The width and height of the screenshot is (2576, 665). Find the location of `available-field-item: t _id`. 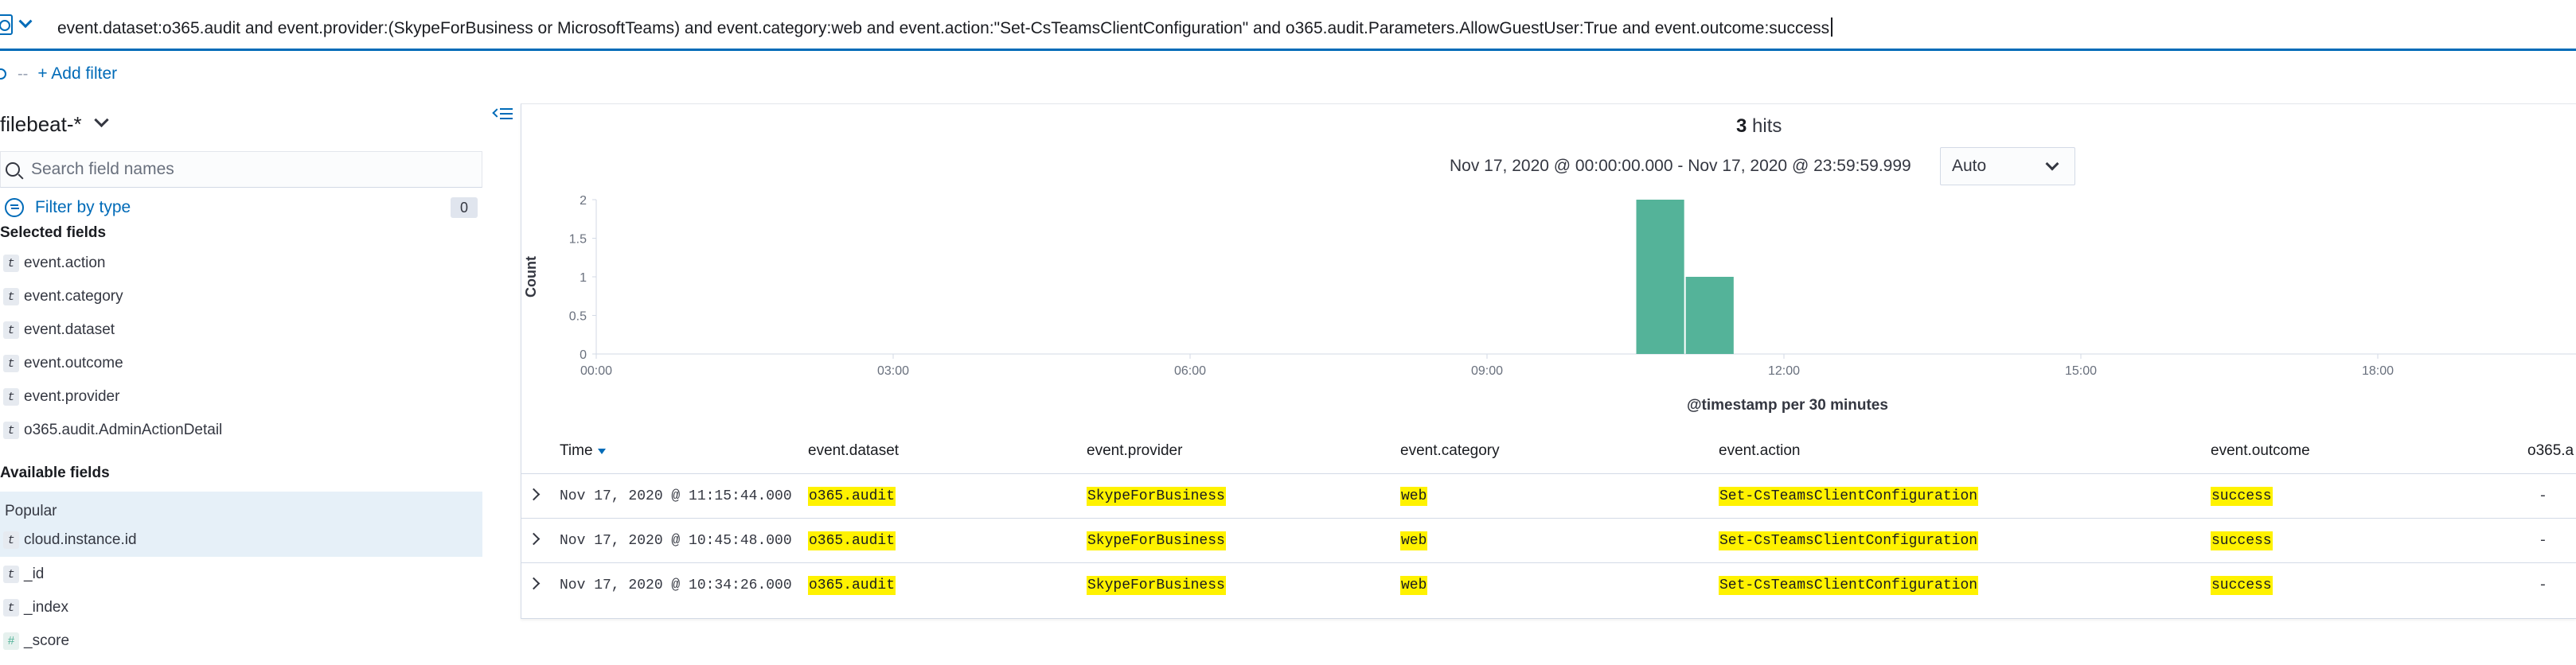

available-field-item: t _id is located at coordinates (241, 574).